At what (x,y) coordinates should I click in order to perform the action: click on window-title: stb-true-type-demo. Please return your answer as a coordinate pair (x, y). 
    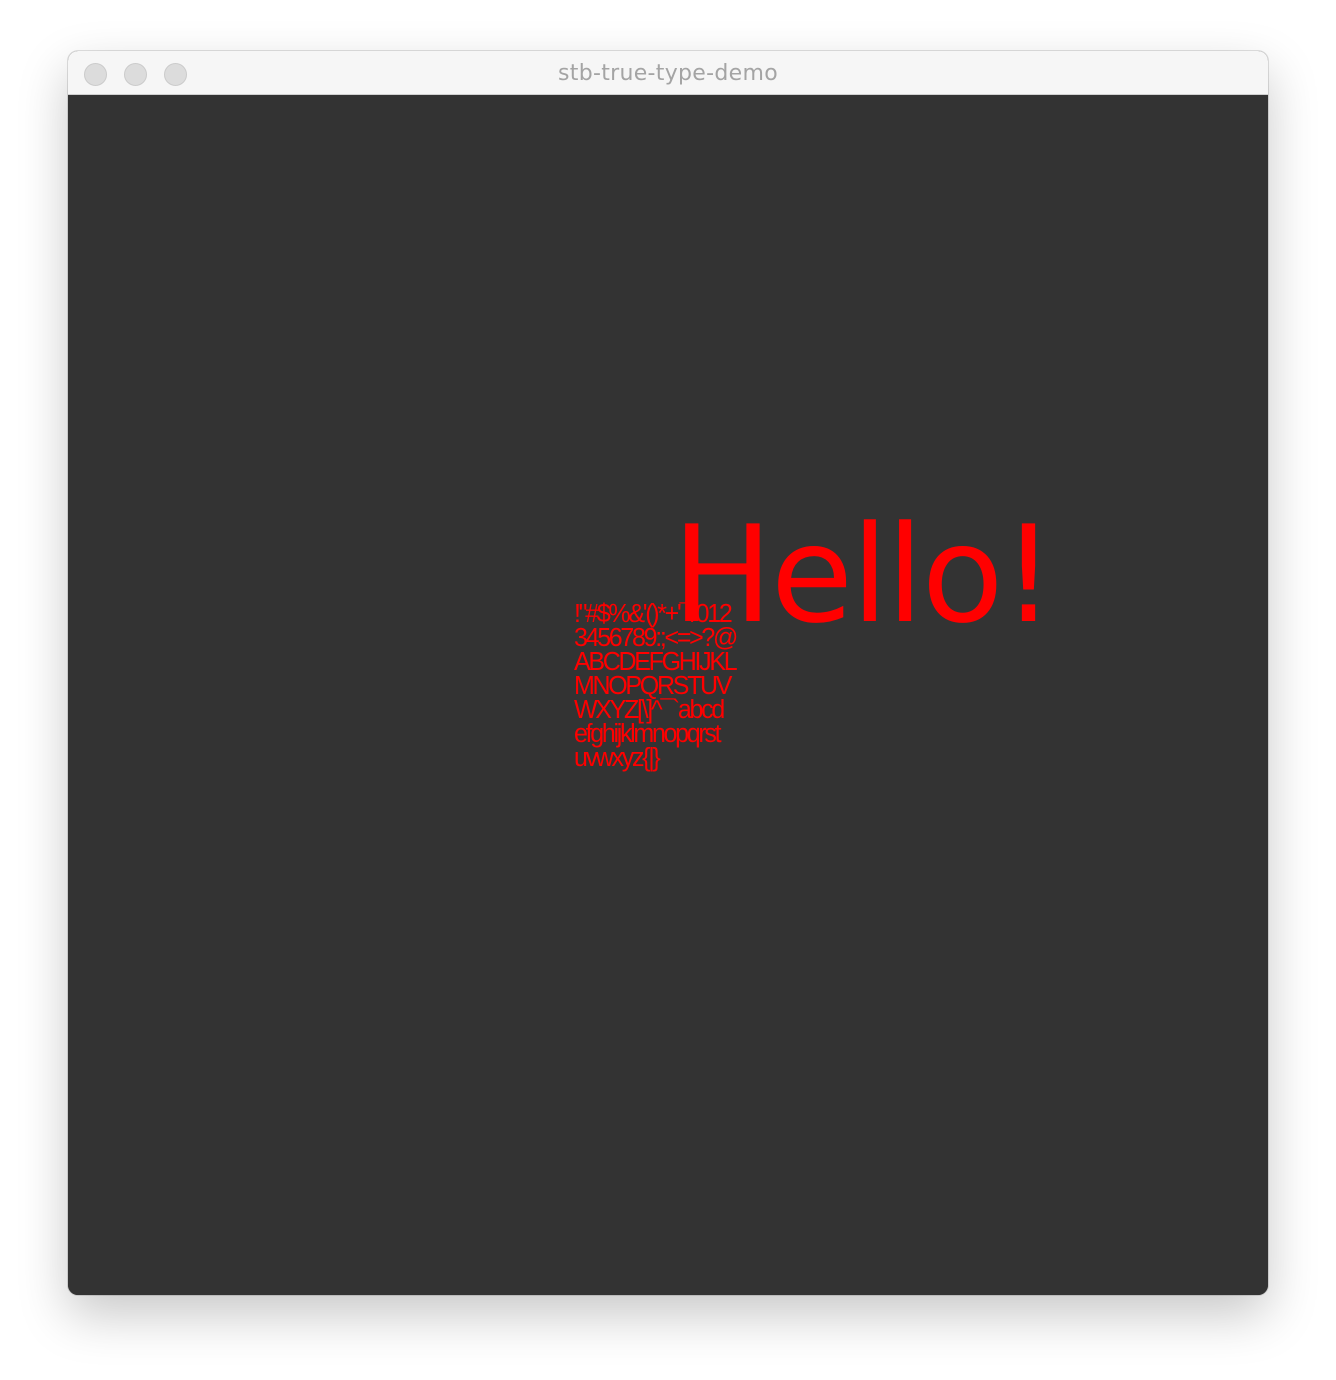
    Looking at the image, I should click on (668, 73).